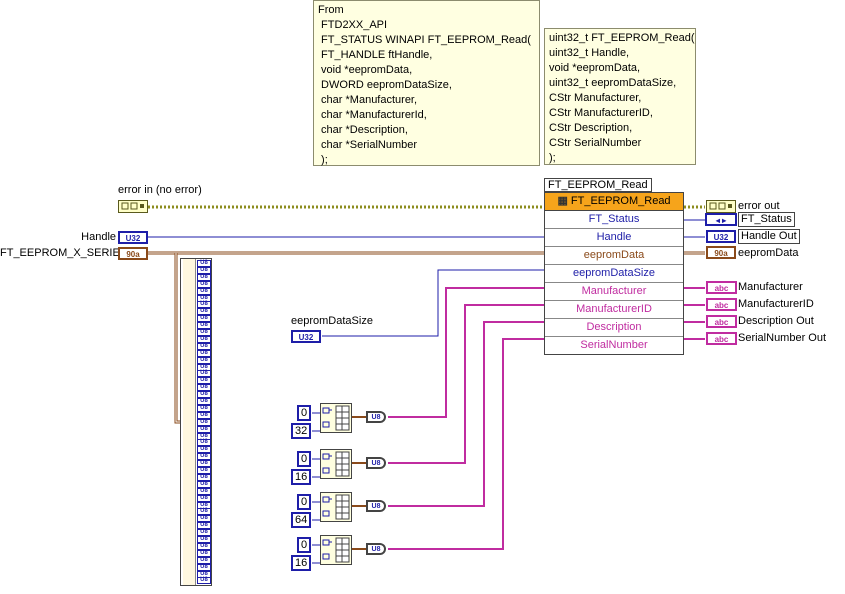 The image size is (845, 594). What do you see at coordinates (372, 115) in the screenshot?
I see `note-line: char *ManufacturerId,` at bounding box center [372, 115].